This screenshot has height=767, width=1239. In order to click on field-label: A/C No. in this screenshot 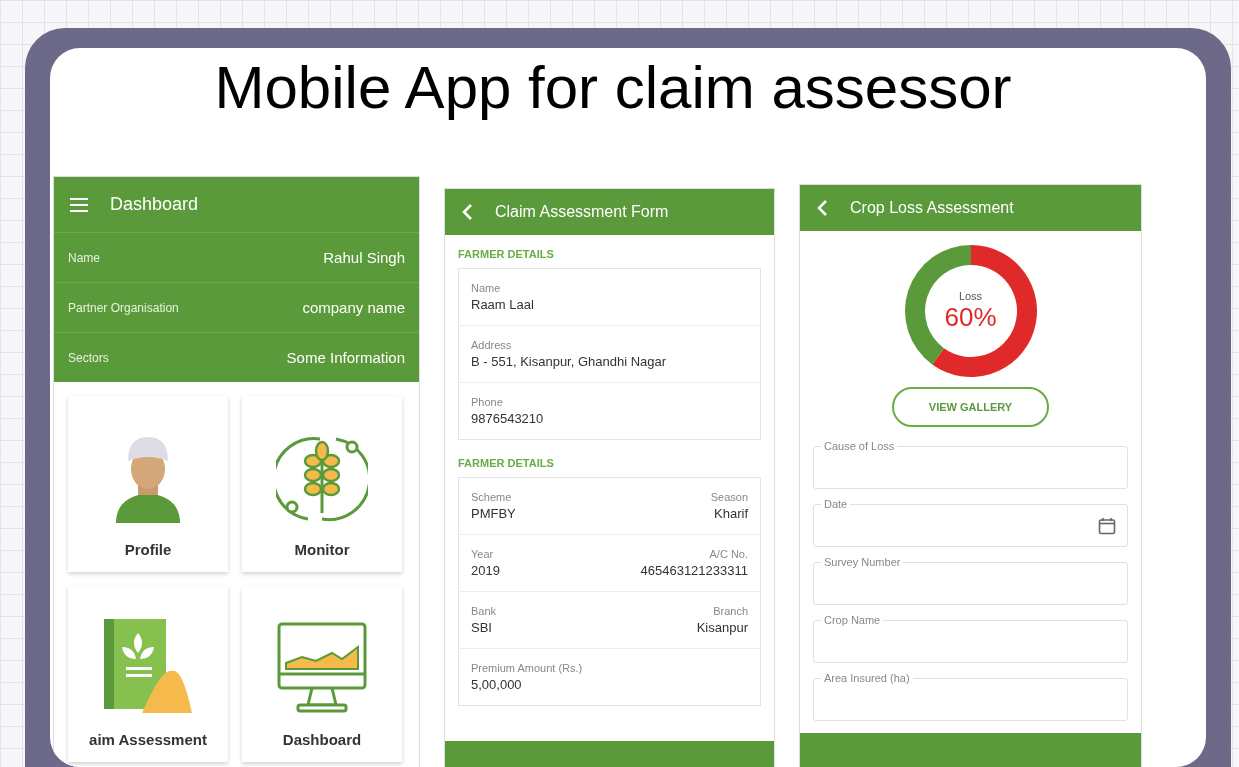, I will do `click(728, 554)`.